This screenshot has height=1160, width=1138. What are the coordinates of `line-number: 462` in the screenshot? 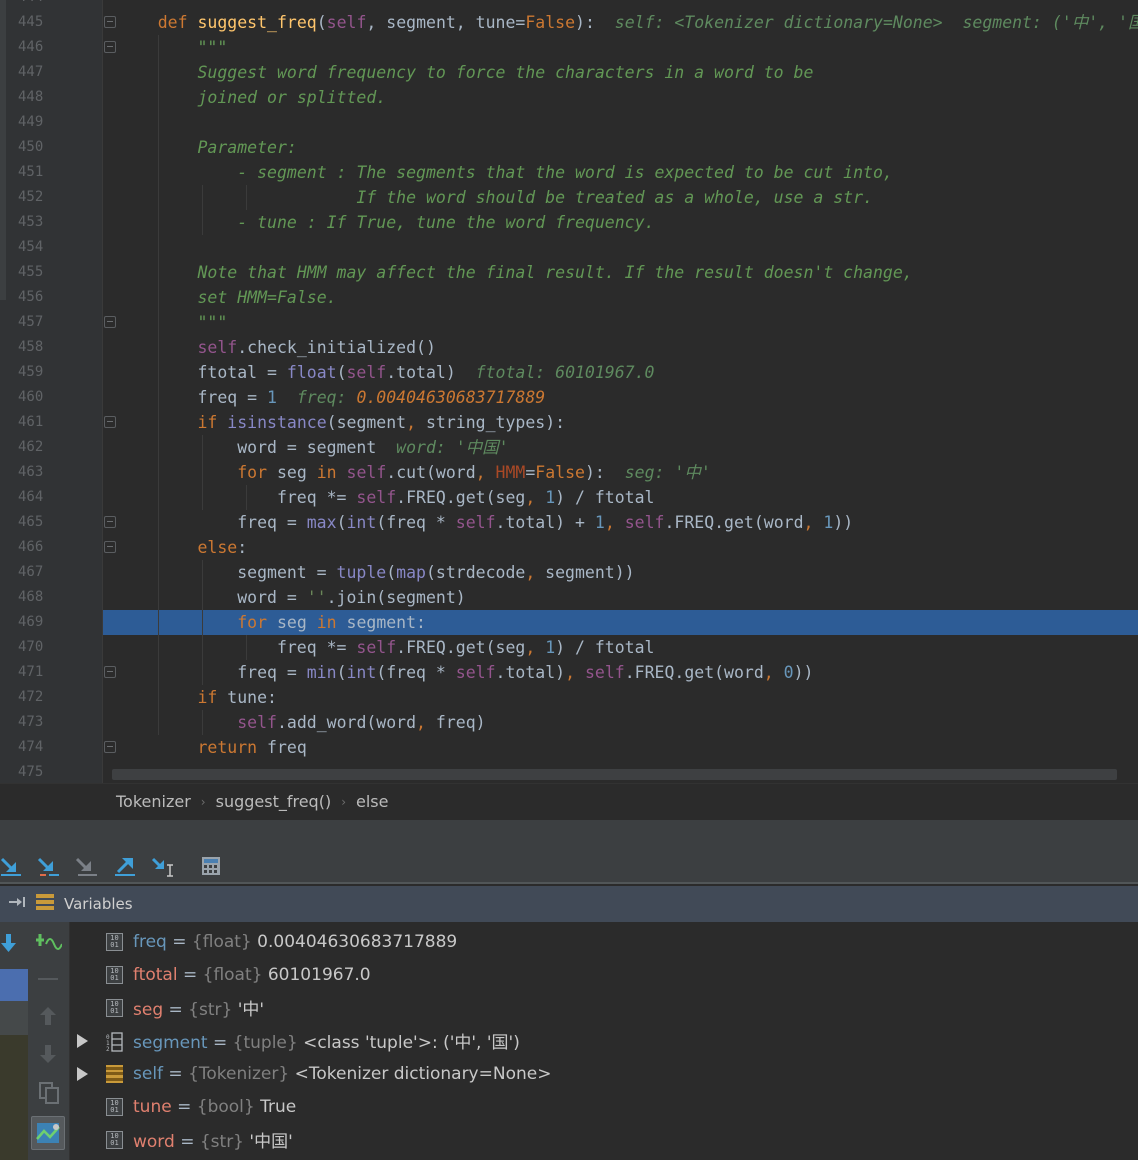 It's located at (31, 447).